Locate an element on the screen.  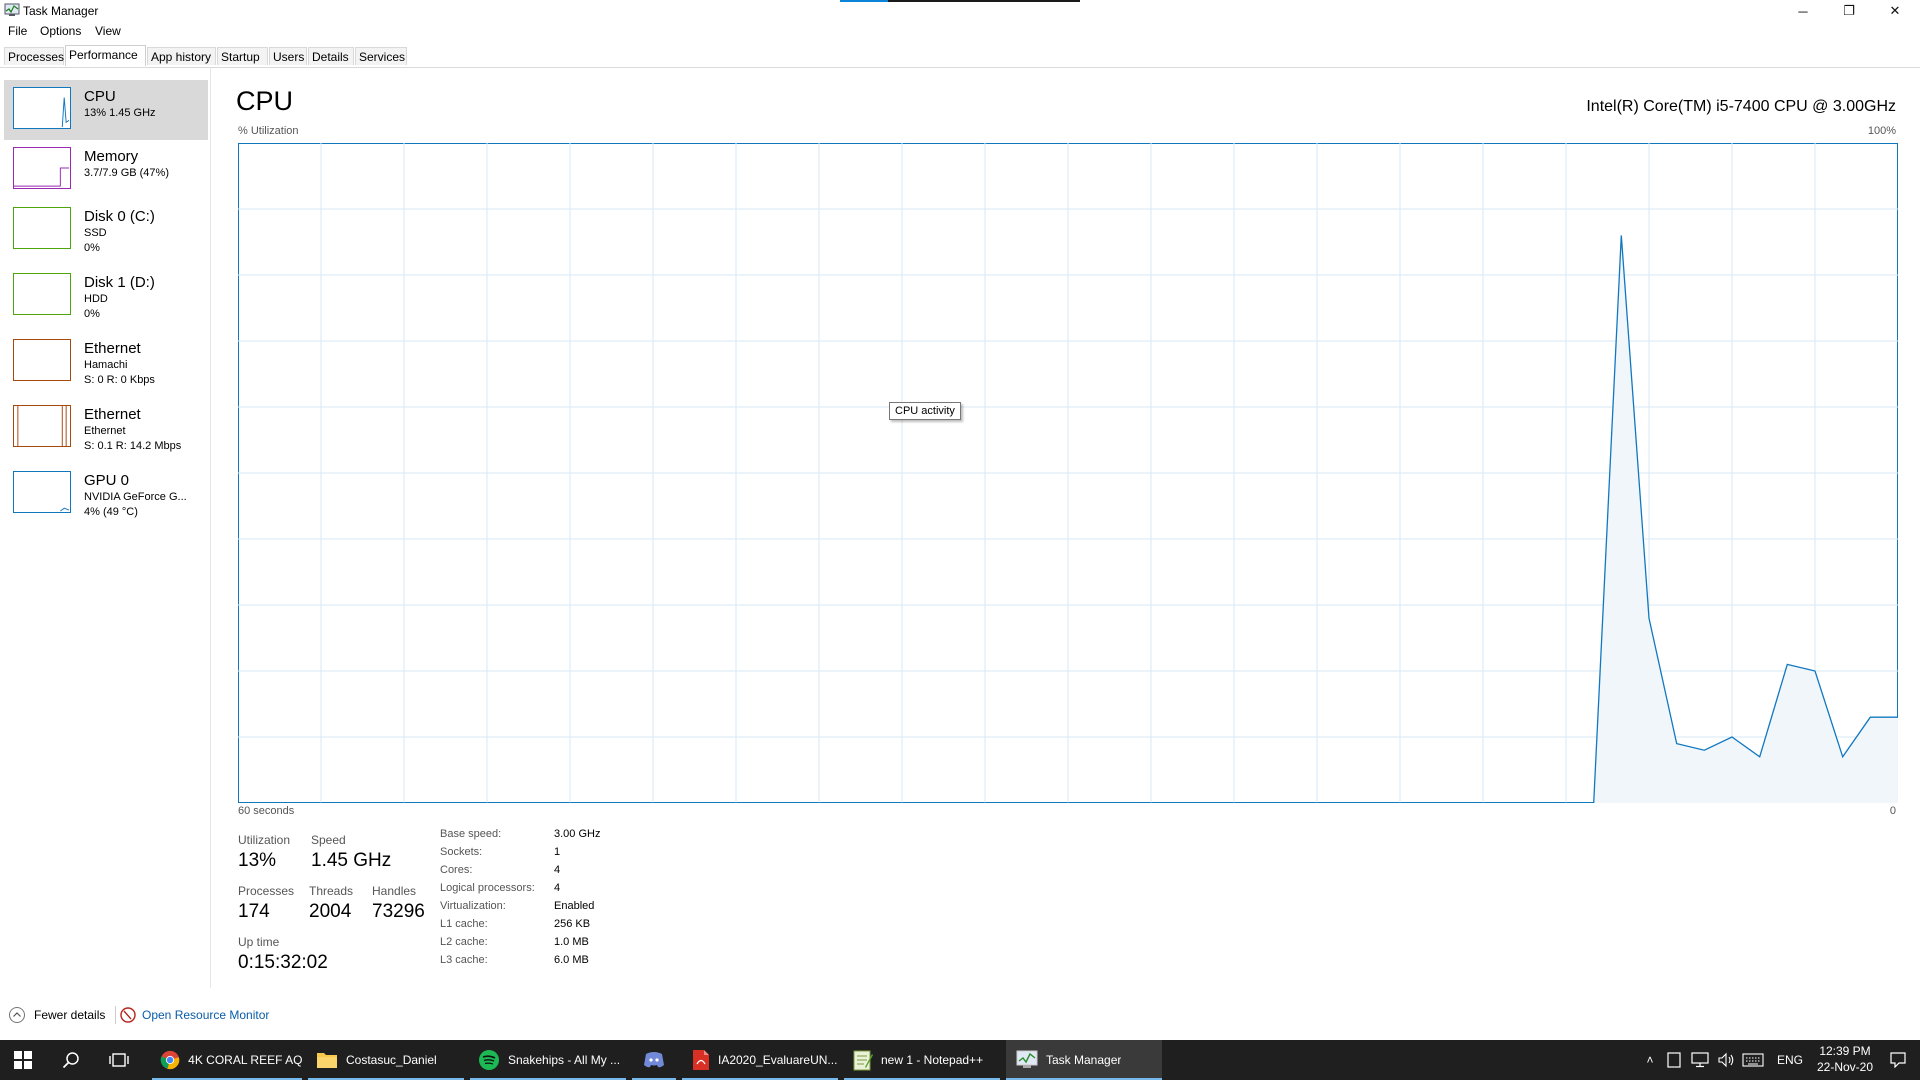
tray-volume is located at coordinates (1726, 1060).